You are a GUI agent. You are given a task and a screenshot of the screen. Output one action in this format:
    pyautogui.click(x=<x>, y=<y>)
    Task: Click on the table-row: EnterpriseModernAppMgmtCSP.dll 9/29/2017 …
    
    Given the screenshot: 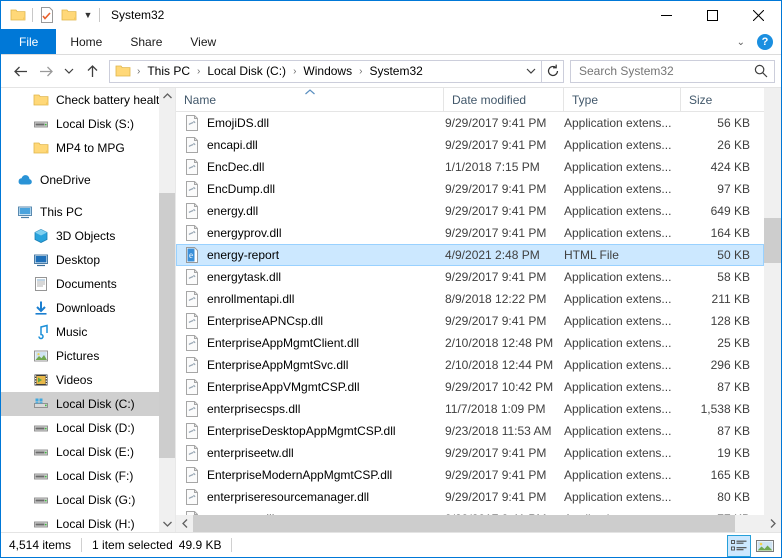 What is the action you would take?
    pyautogui.click(x=470, y=475)
    